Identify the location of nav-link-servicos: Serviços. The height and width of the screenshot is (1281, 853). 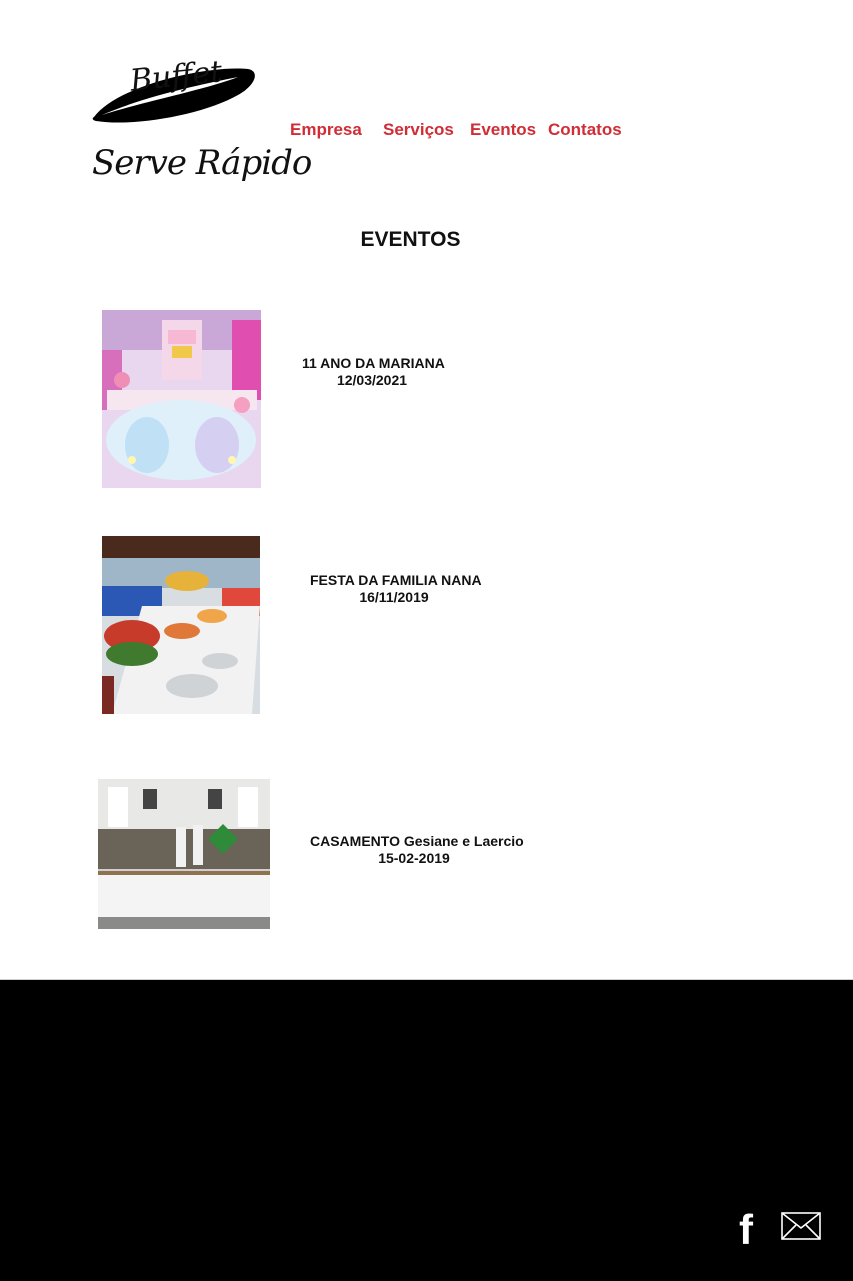
(418, 130).